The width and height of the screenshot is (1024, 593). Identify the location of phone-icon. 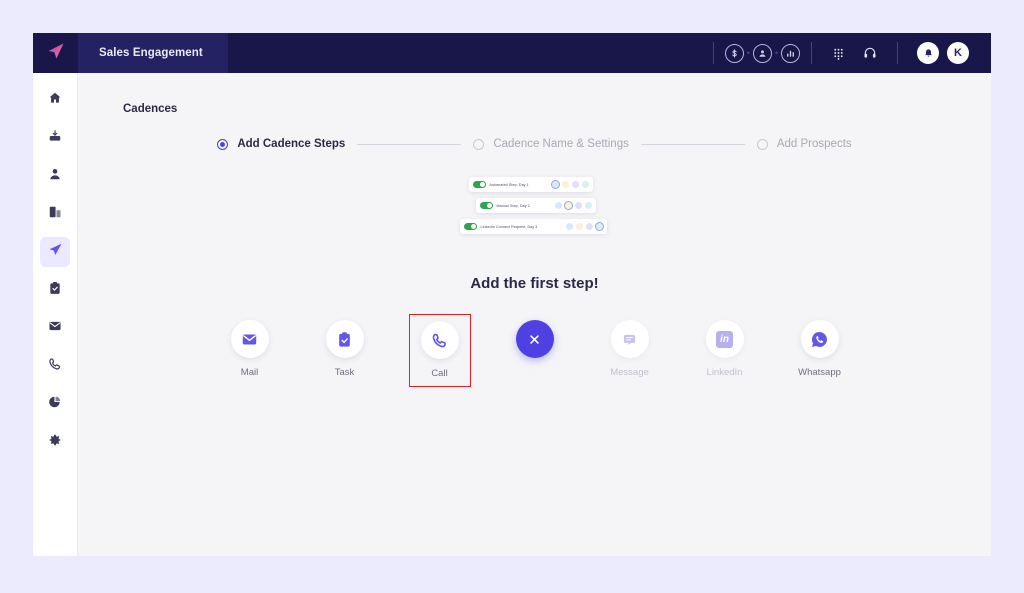
(55, 366).